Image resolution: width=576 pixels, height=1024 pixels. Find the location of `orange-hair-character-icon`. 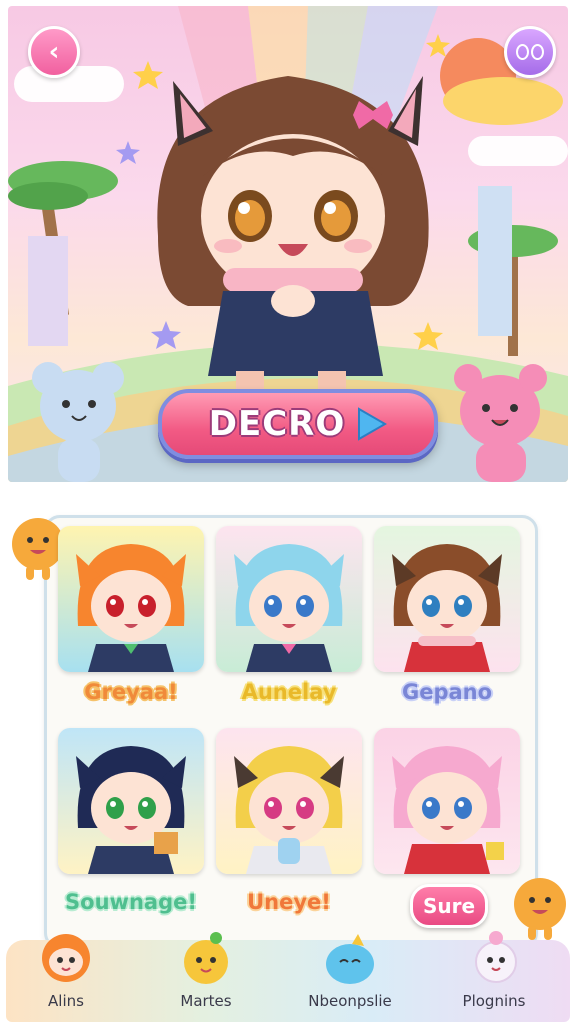

orange-hair-character-icon is located at coordinates (66, 958).